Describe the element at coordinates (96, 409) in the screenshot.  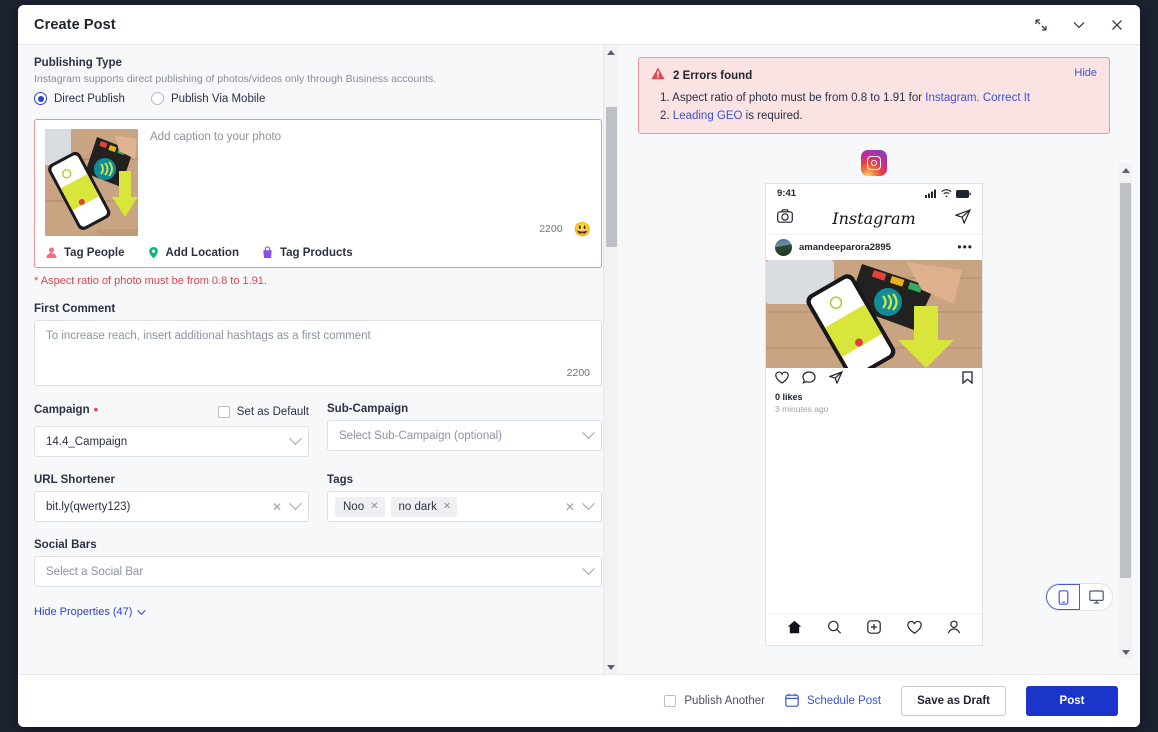
I see `required-marker: •` at that location.